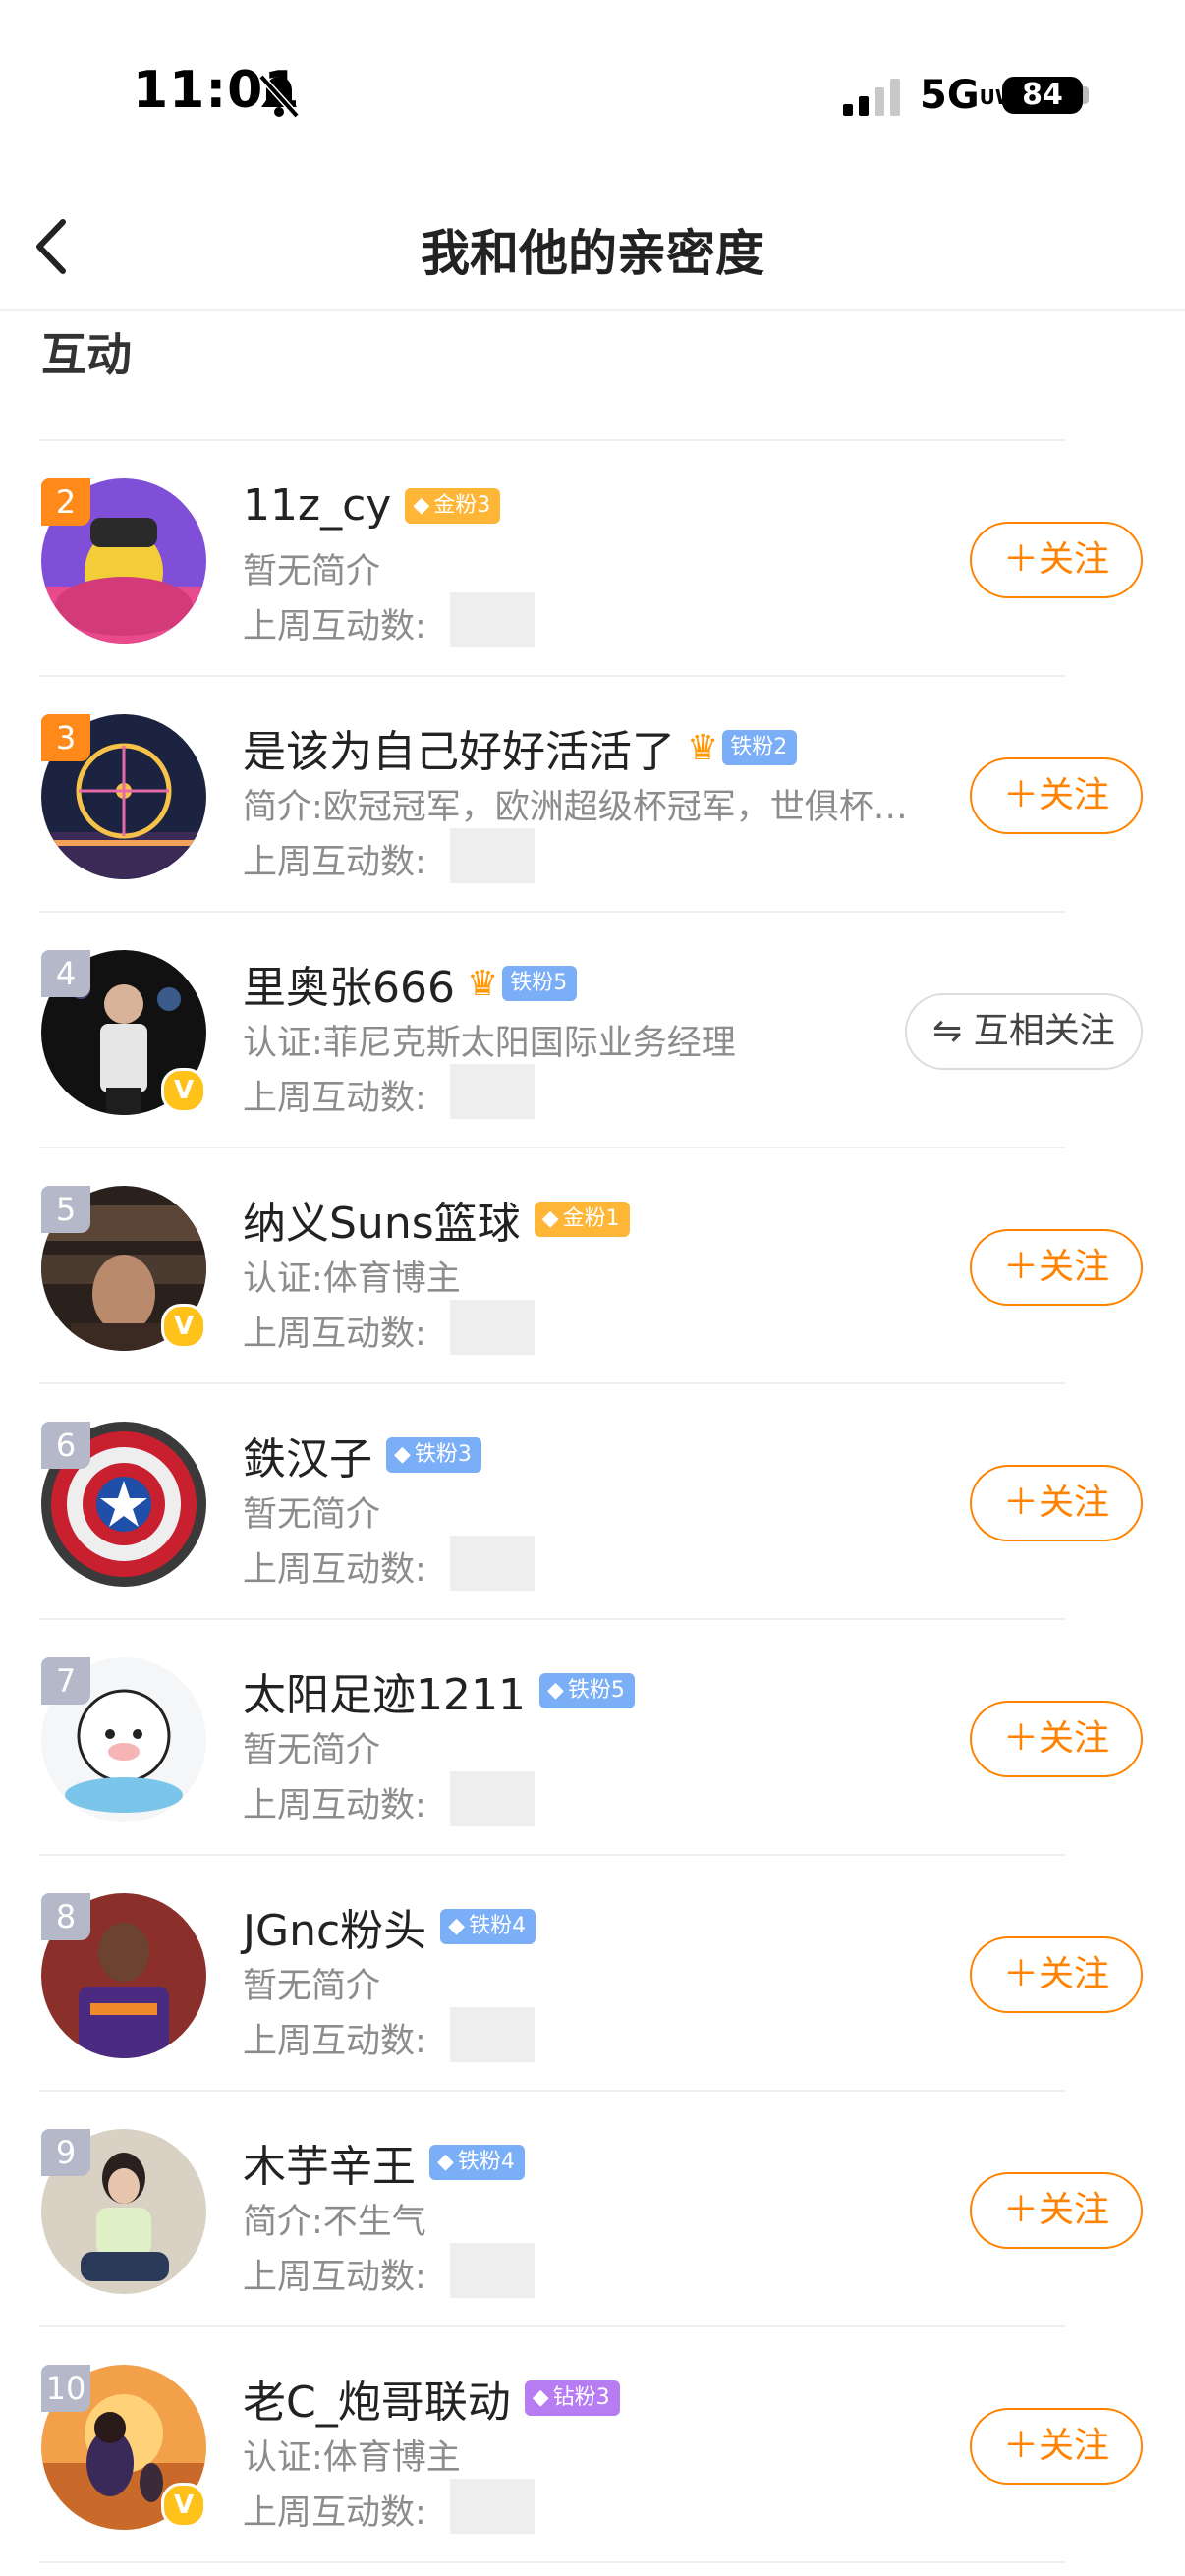 The width and height of the screenshot is (1185, 2576). Describe the element at coordinates (587, 807) in the screenshot. I see `user-desc: 简介:欧冠冠军，欧洲超级杯冠军，世俱杯冠军` at that location.